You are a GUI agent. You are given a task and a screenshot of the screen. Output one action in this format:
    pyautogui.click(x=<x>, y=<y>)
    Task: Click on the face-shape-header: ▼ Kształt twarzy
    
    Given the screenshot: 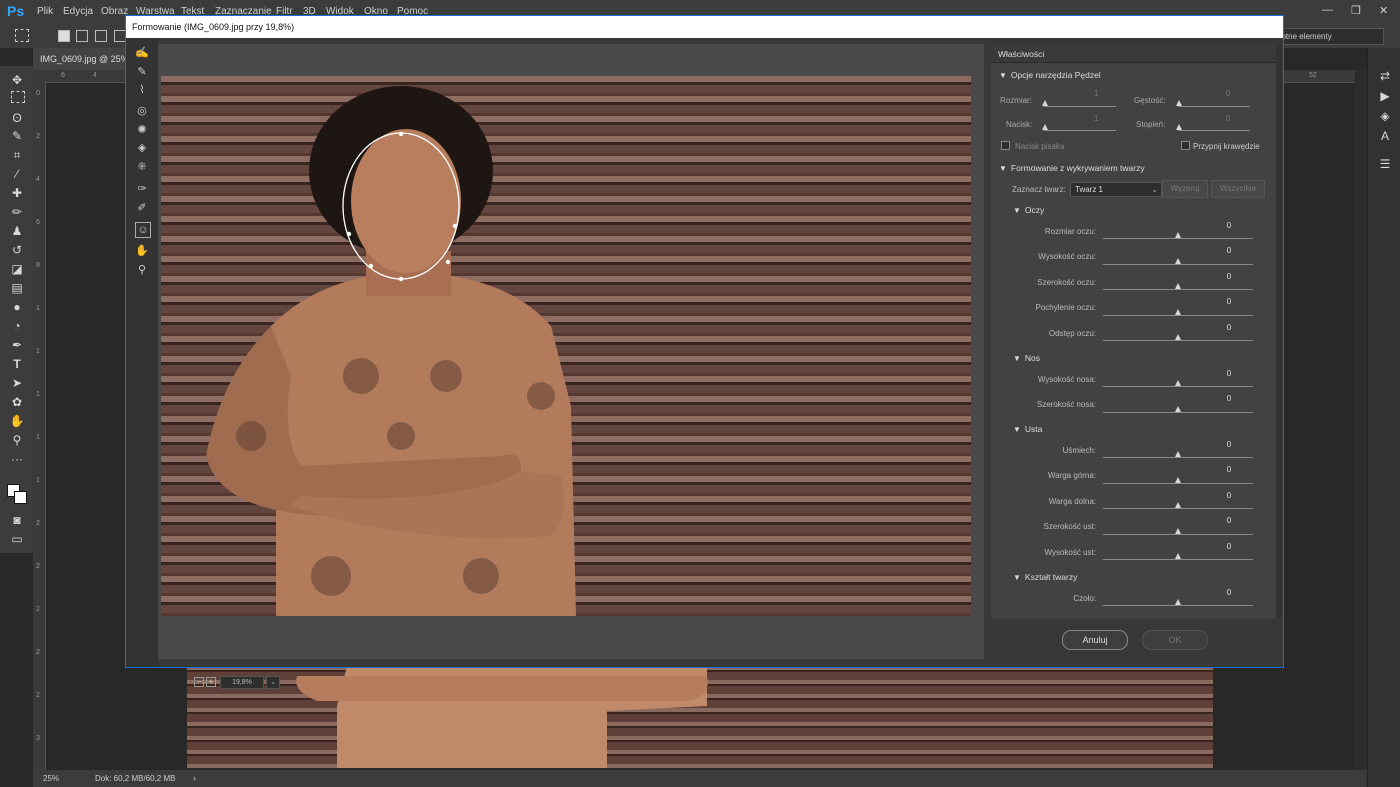 What is the action you would take?
    pyautogui.click(x=1045, y=577)
    